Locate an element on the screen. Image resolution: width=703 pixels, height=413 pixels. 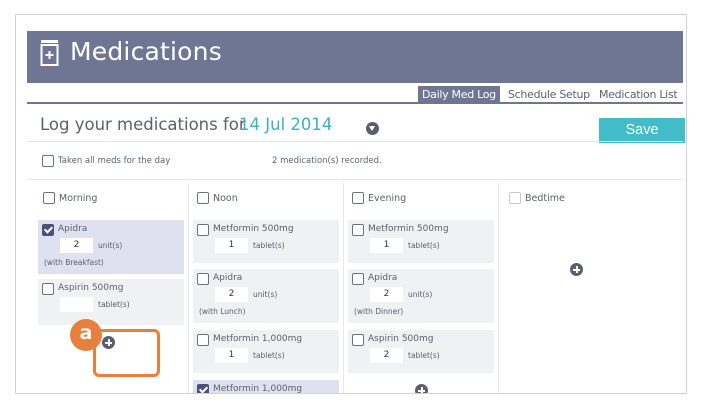
med-note: (with Lunch) is located at coordinates (222, 311).